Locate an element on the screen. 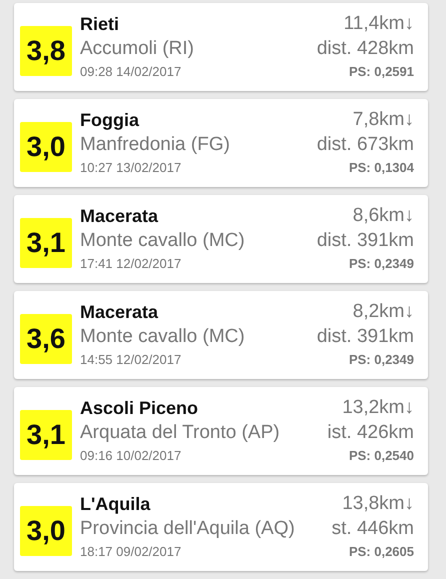 The image size is (446, 579). event-time: 18:17 09/02/2017 is located at coordinates (131, 552).